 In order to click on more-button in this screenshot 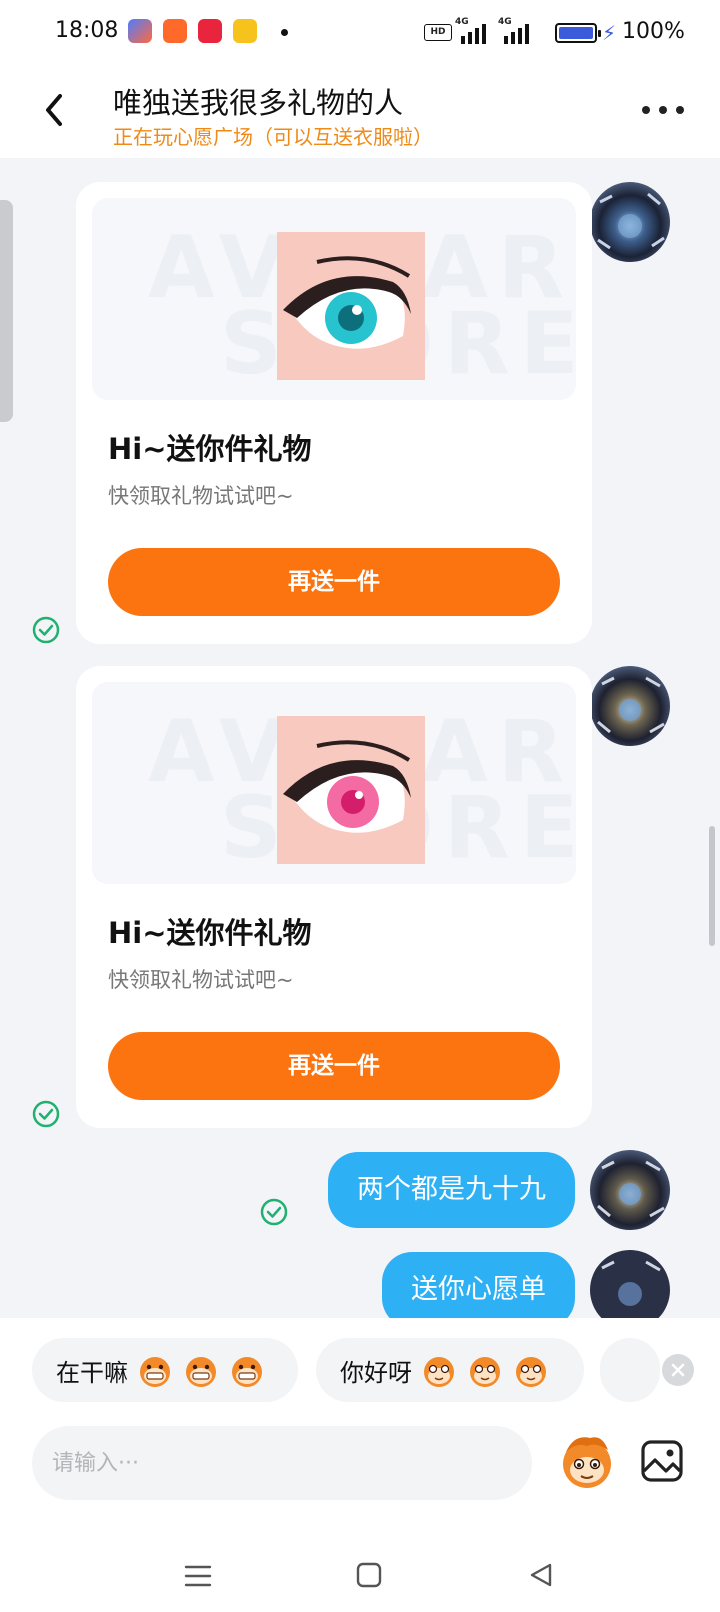, I will do `click(663, 110)`.